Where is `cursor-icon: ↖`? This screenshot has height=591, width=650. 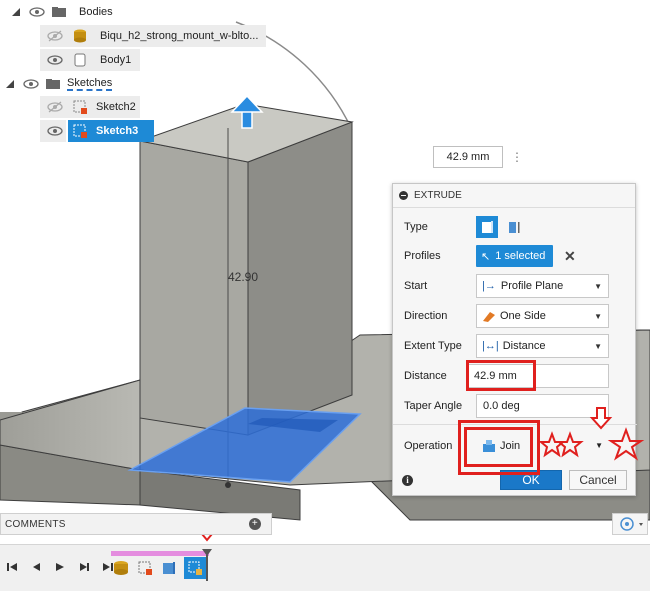 cursor-icon: ↖ is located at coordinates (486, 256).